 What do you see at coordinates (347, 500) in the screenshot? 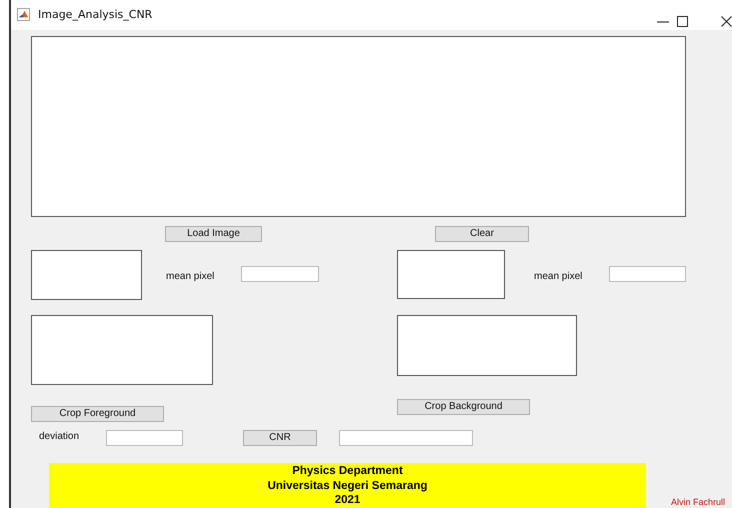
I see `banner-text: 2021` at bounding box center [347, 500].